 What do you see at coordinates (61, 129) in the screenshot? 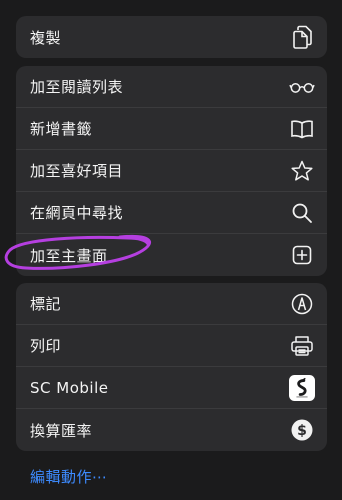
I see `add-bookmark-label: 新增書籤` at bounding box center [61, 129].